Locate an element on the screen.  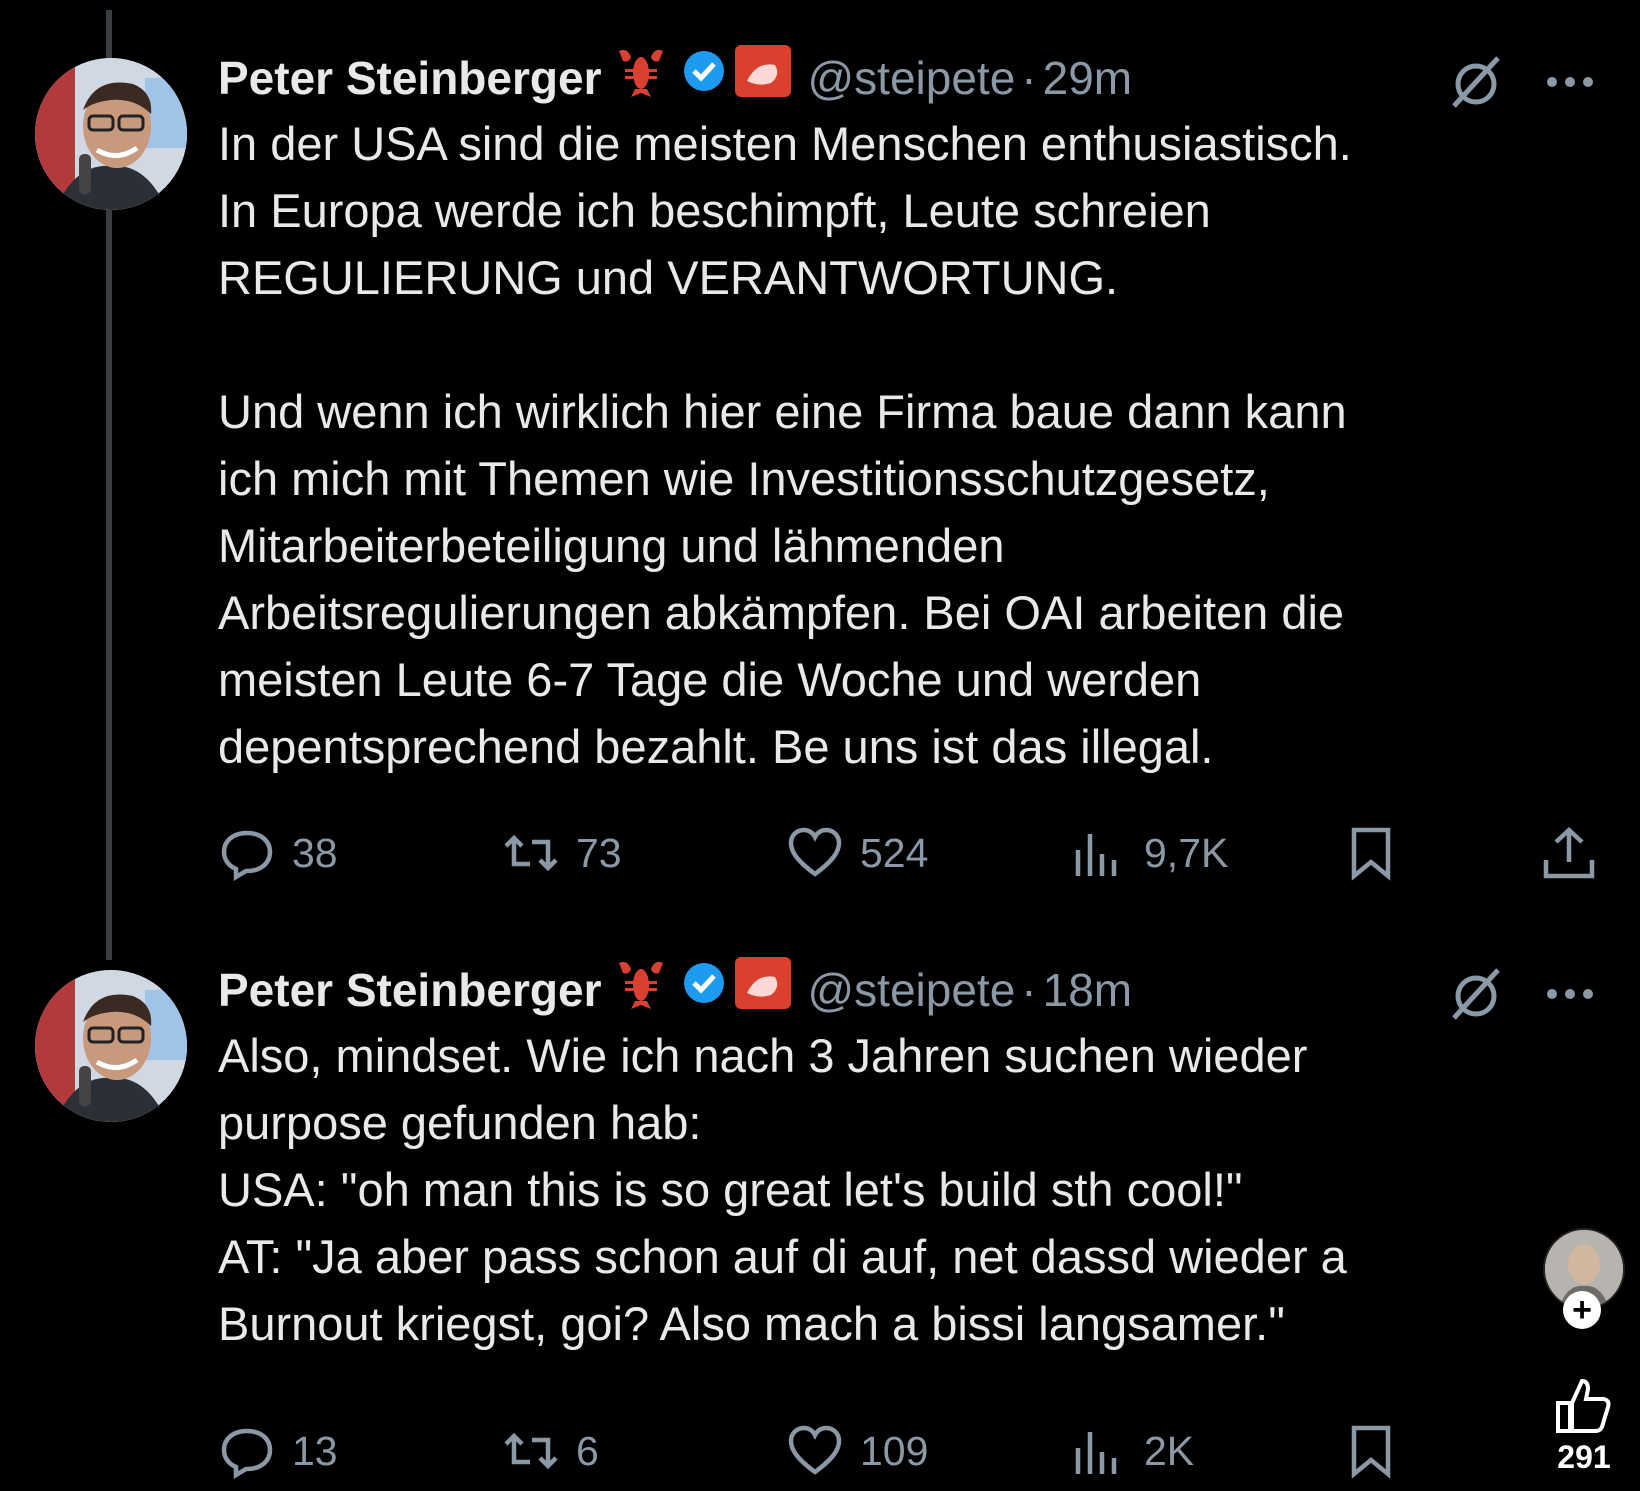
like-count: 524 is located at coordinates (894, 852).